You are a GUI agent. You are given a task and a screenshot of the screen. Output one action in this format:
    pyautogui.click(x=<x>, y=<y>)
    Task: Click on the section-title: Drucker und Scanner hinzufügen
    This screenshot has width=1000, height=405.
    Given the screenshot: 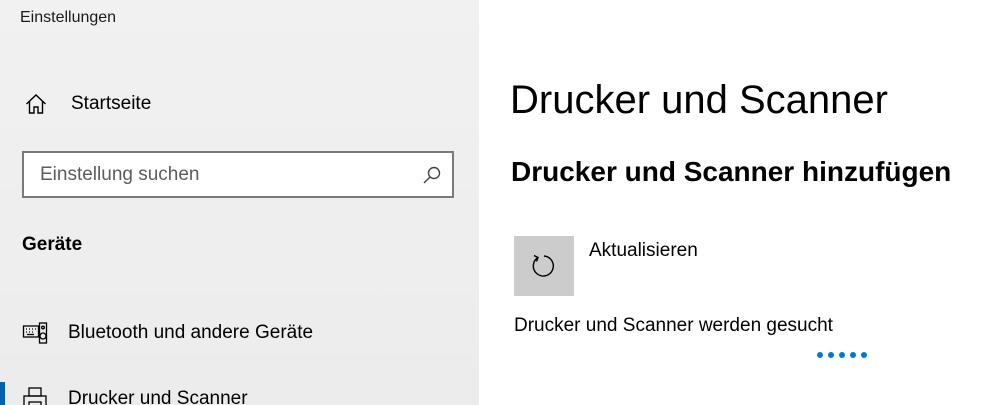 What is the action you would take?
    pyautogui.click(x=731, y=171)
    